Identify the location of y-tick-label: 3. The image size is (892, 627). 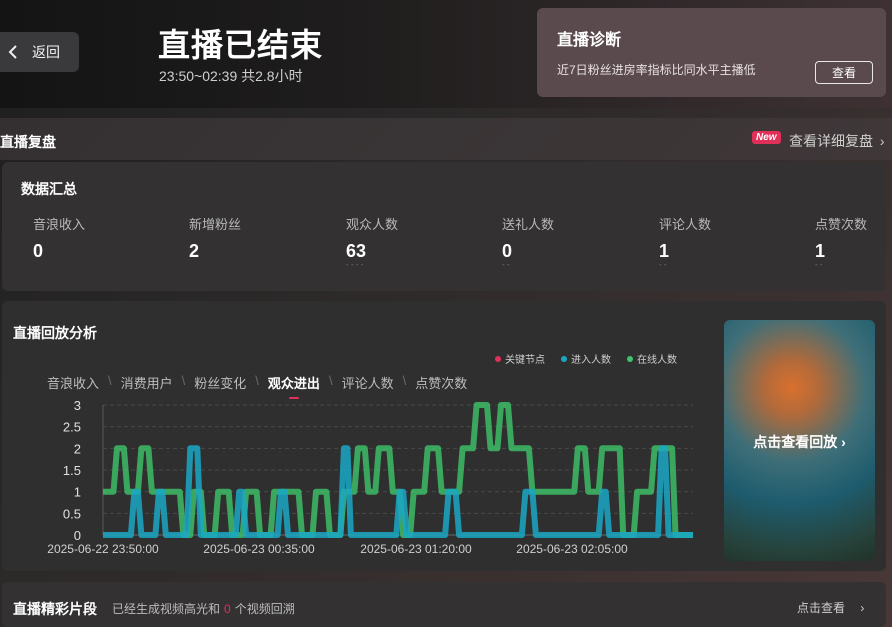
(77, 405).